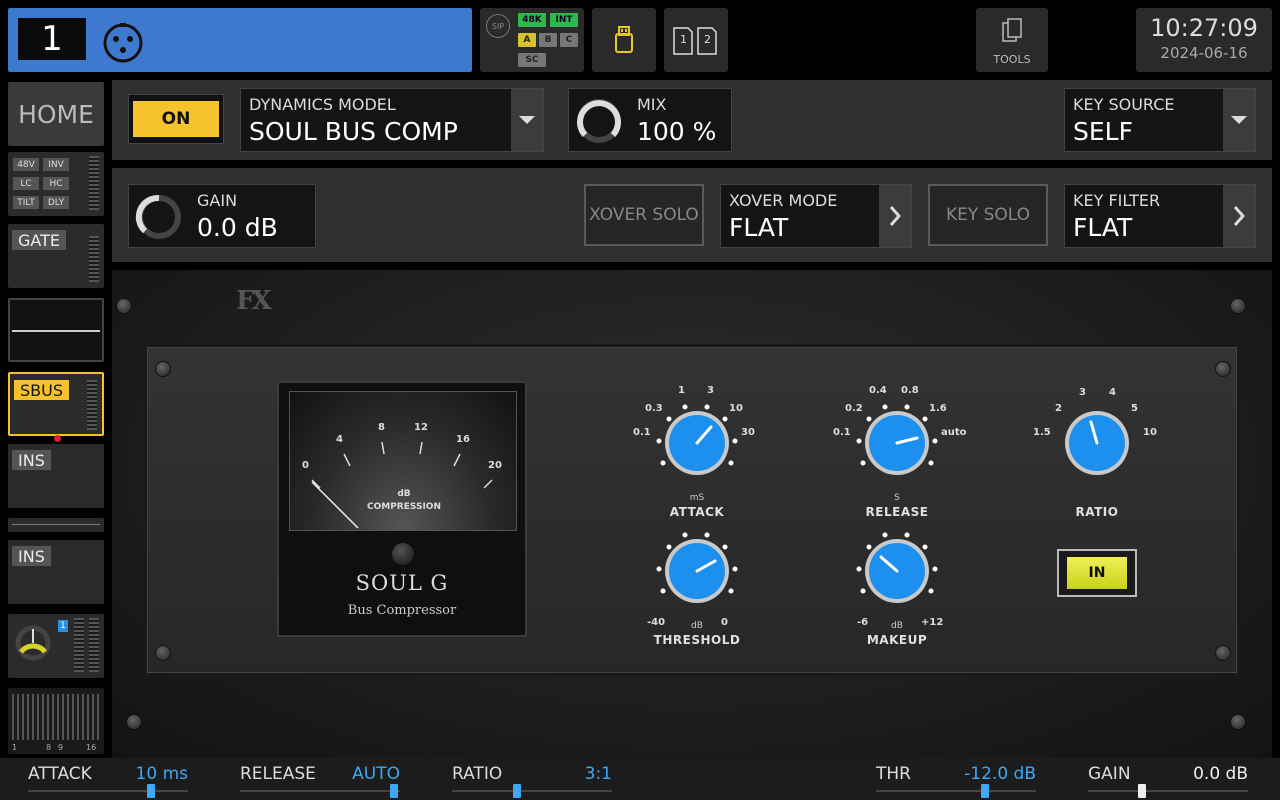 This screenshot has width=1280, height=800. What do you see at coordinates (895, 216) in the screenshot?
I see `chevron-right-icon` at bounding box center [895, 216].